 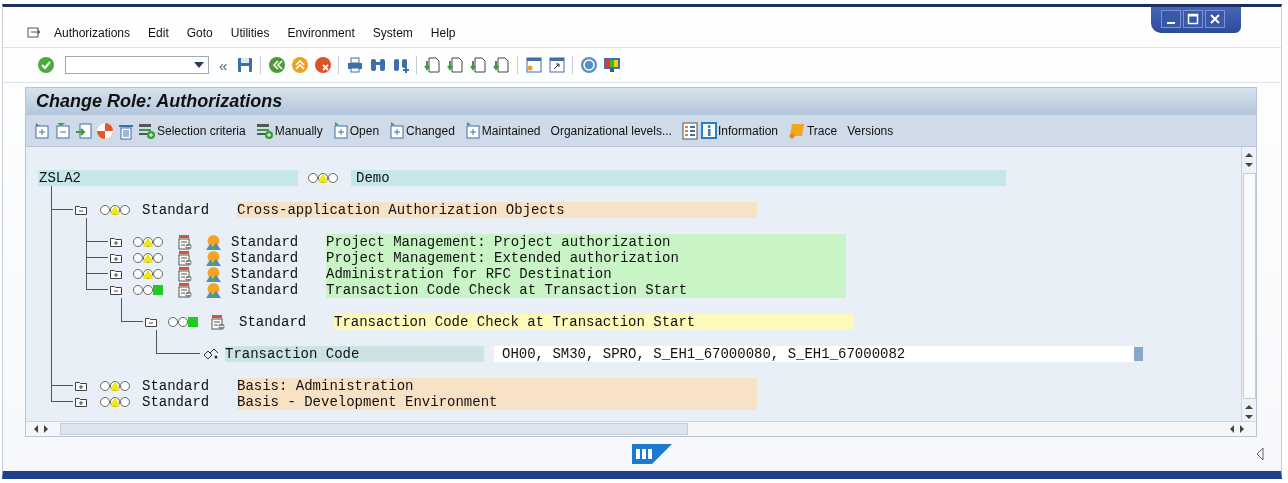 What do you see at coordinates (586, 274) in the screenshot?
I see `description: Administration for RFC Destination` at bounding box center [586, 274].